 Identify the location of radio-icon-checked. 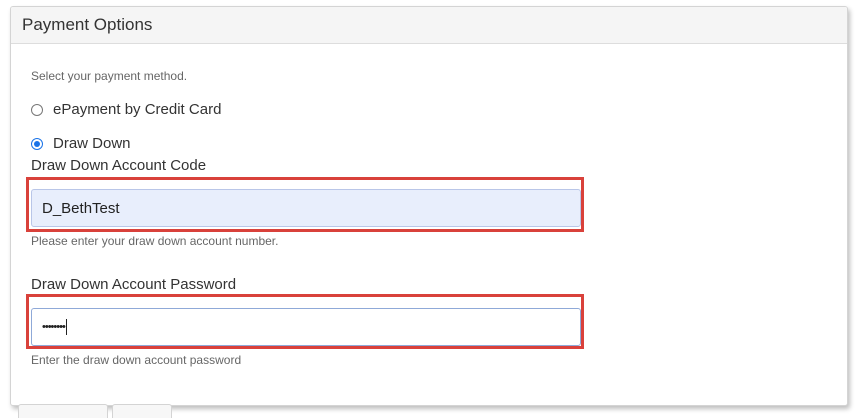
(37, 143).